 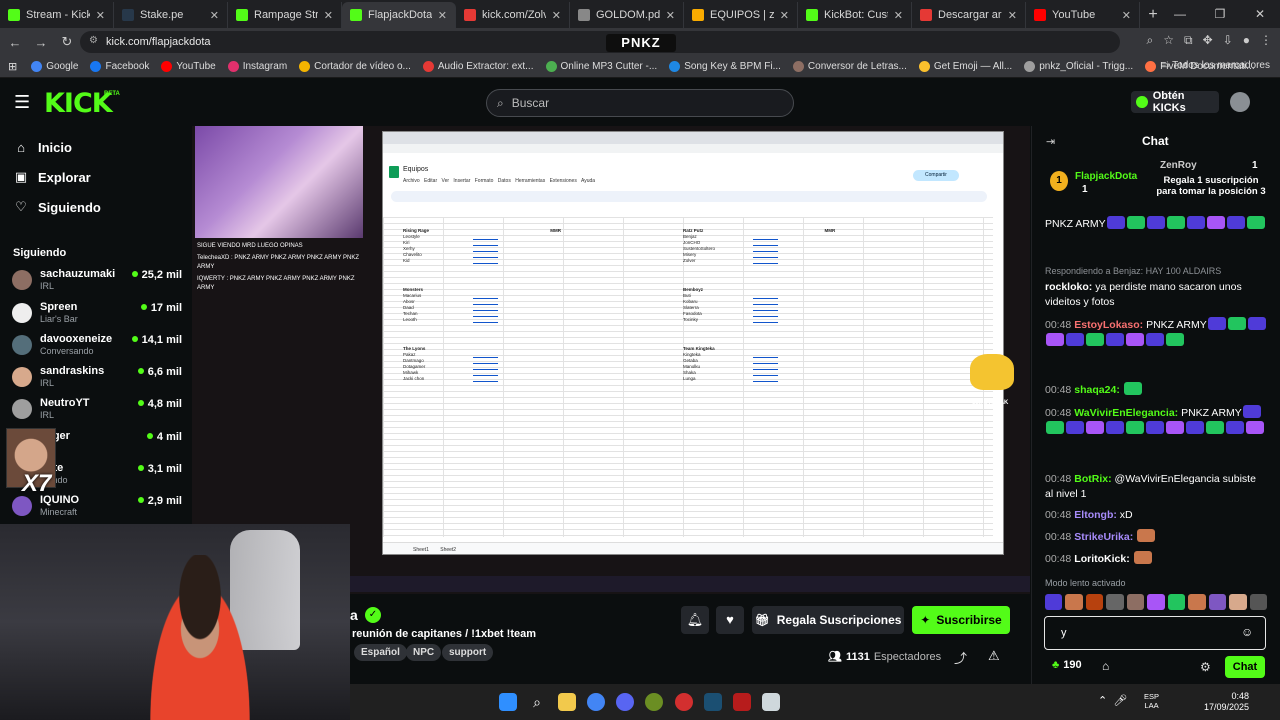 I want to click on following-item: sandraskins IRL 6,6 mil, so click(x=97, y=379).